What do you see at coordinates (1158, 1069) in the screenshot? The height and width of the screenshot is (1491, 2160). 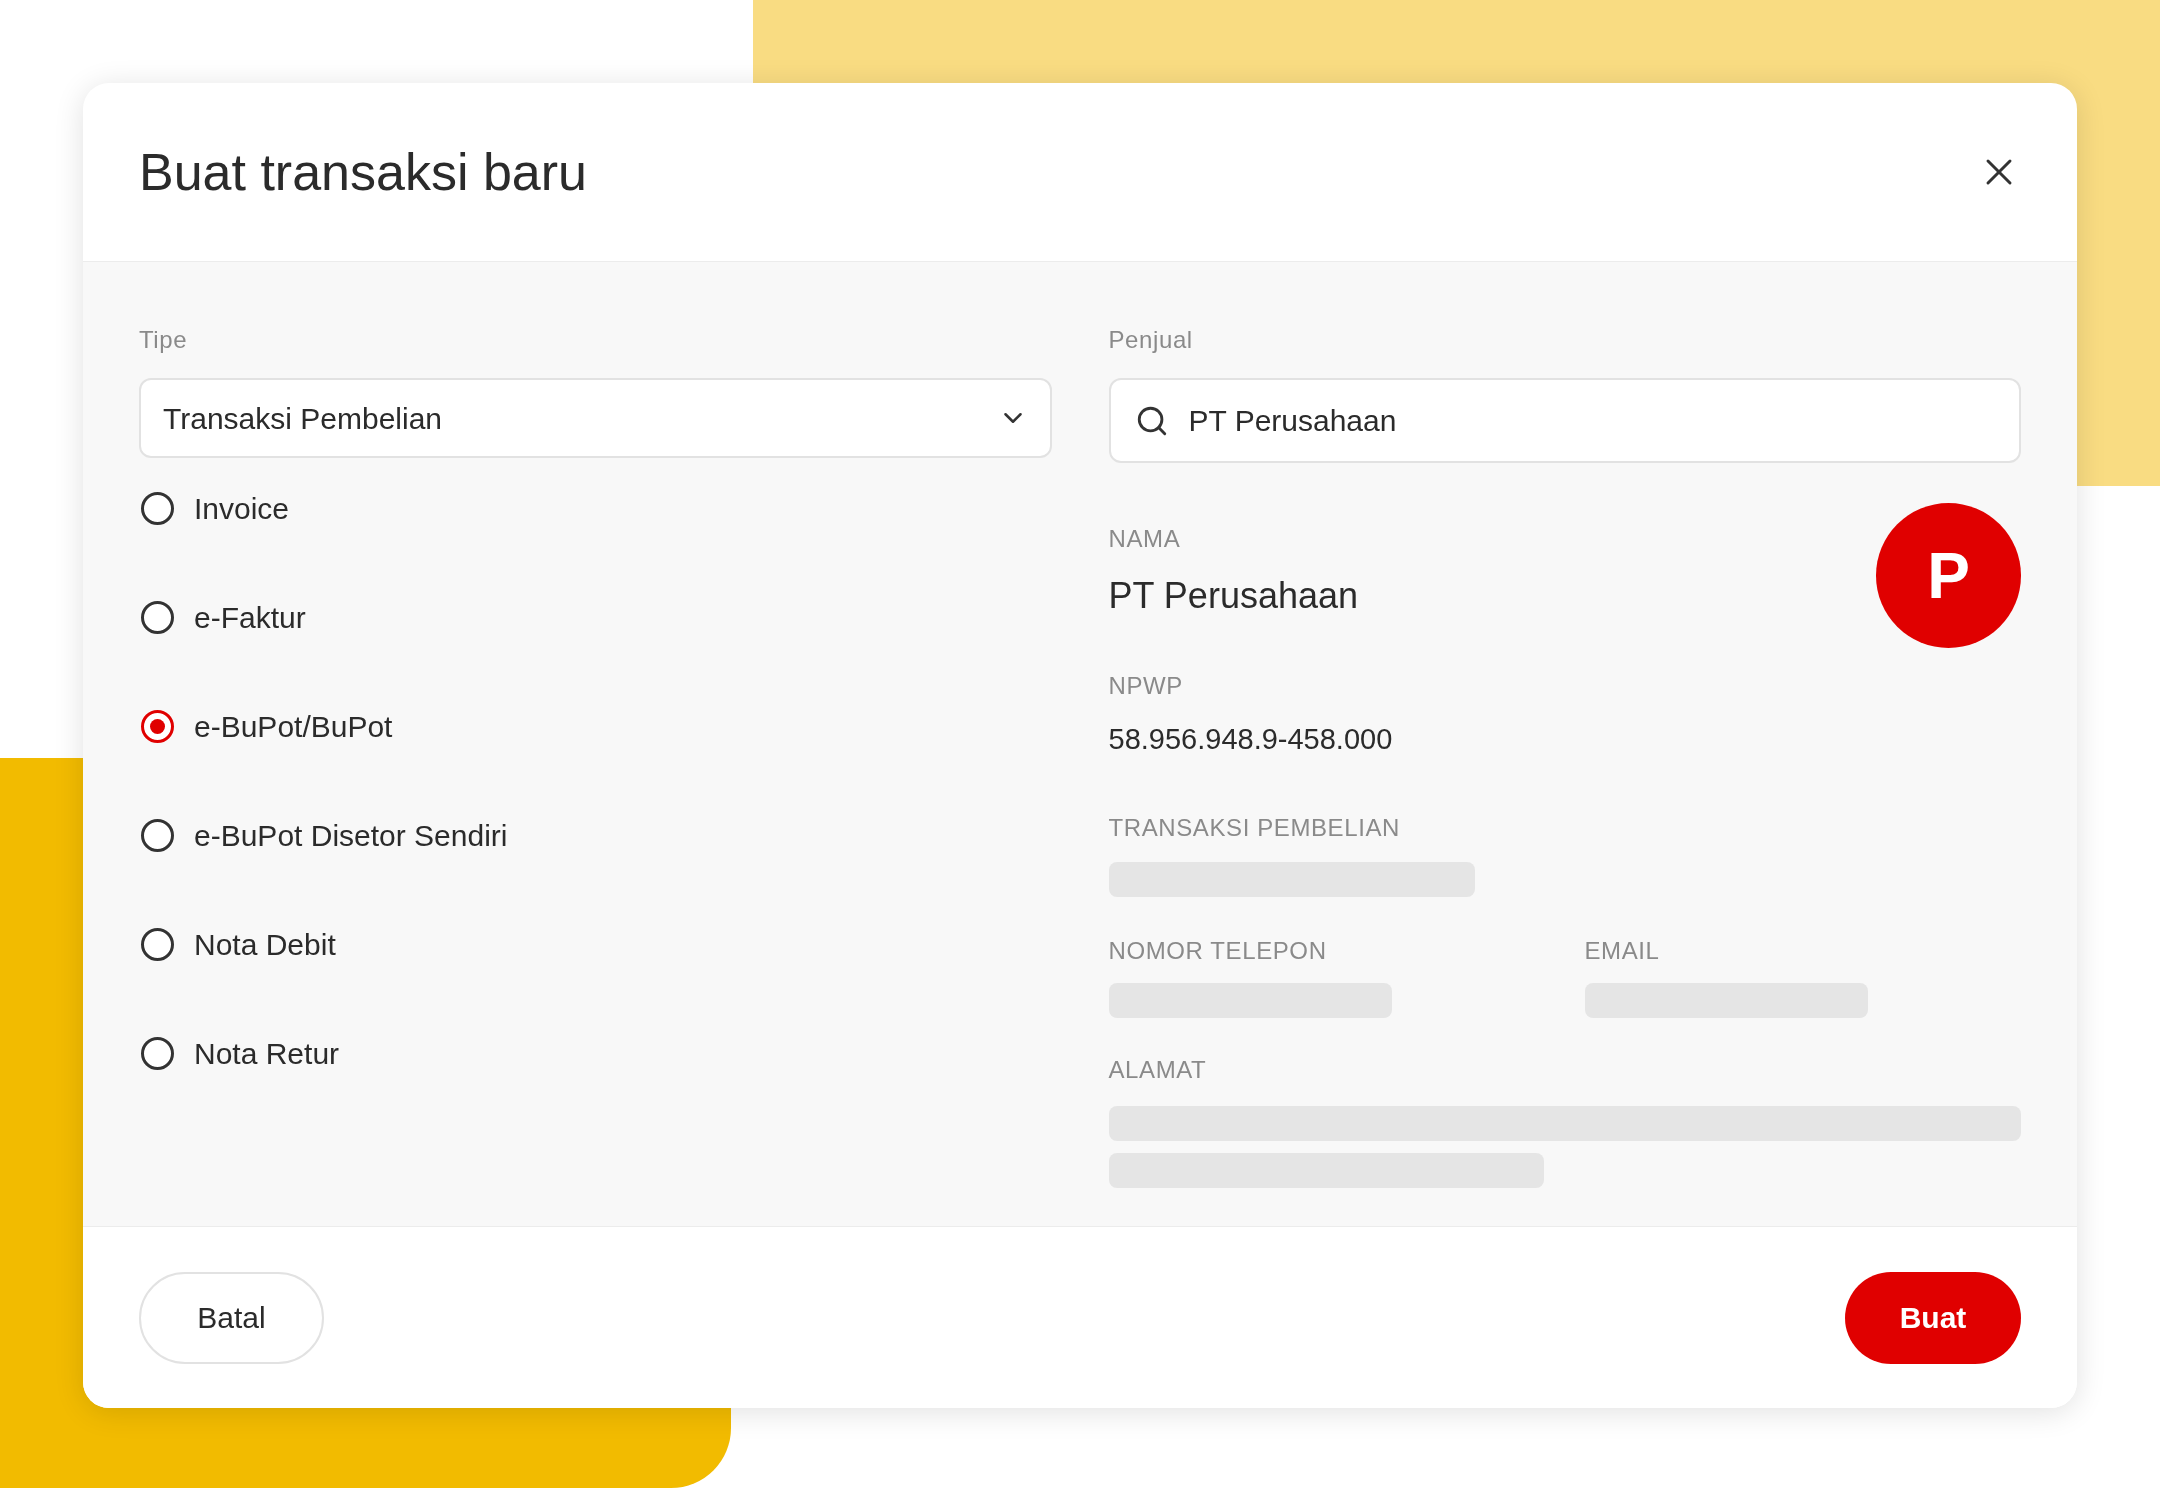 I see `field-label: ALAMAT` at bounding box center [1158, 1069].